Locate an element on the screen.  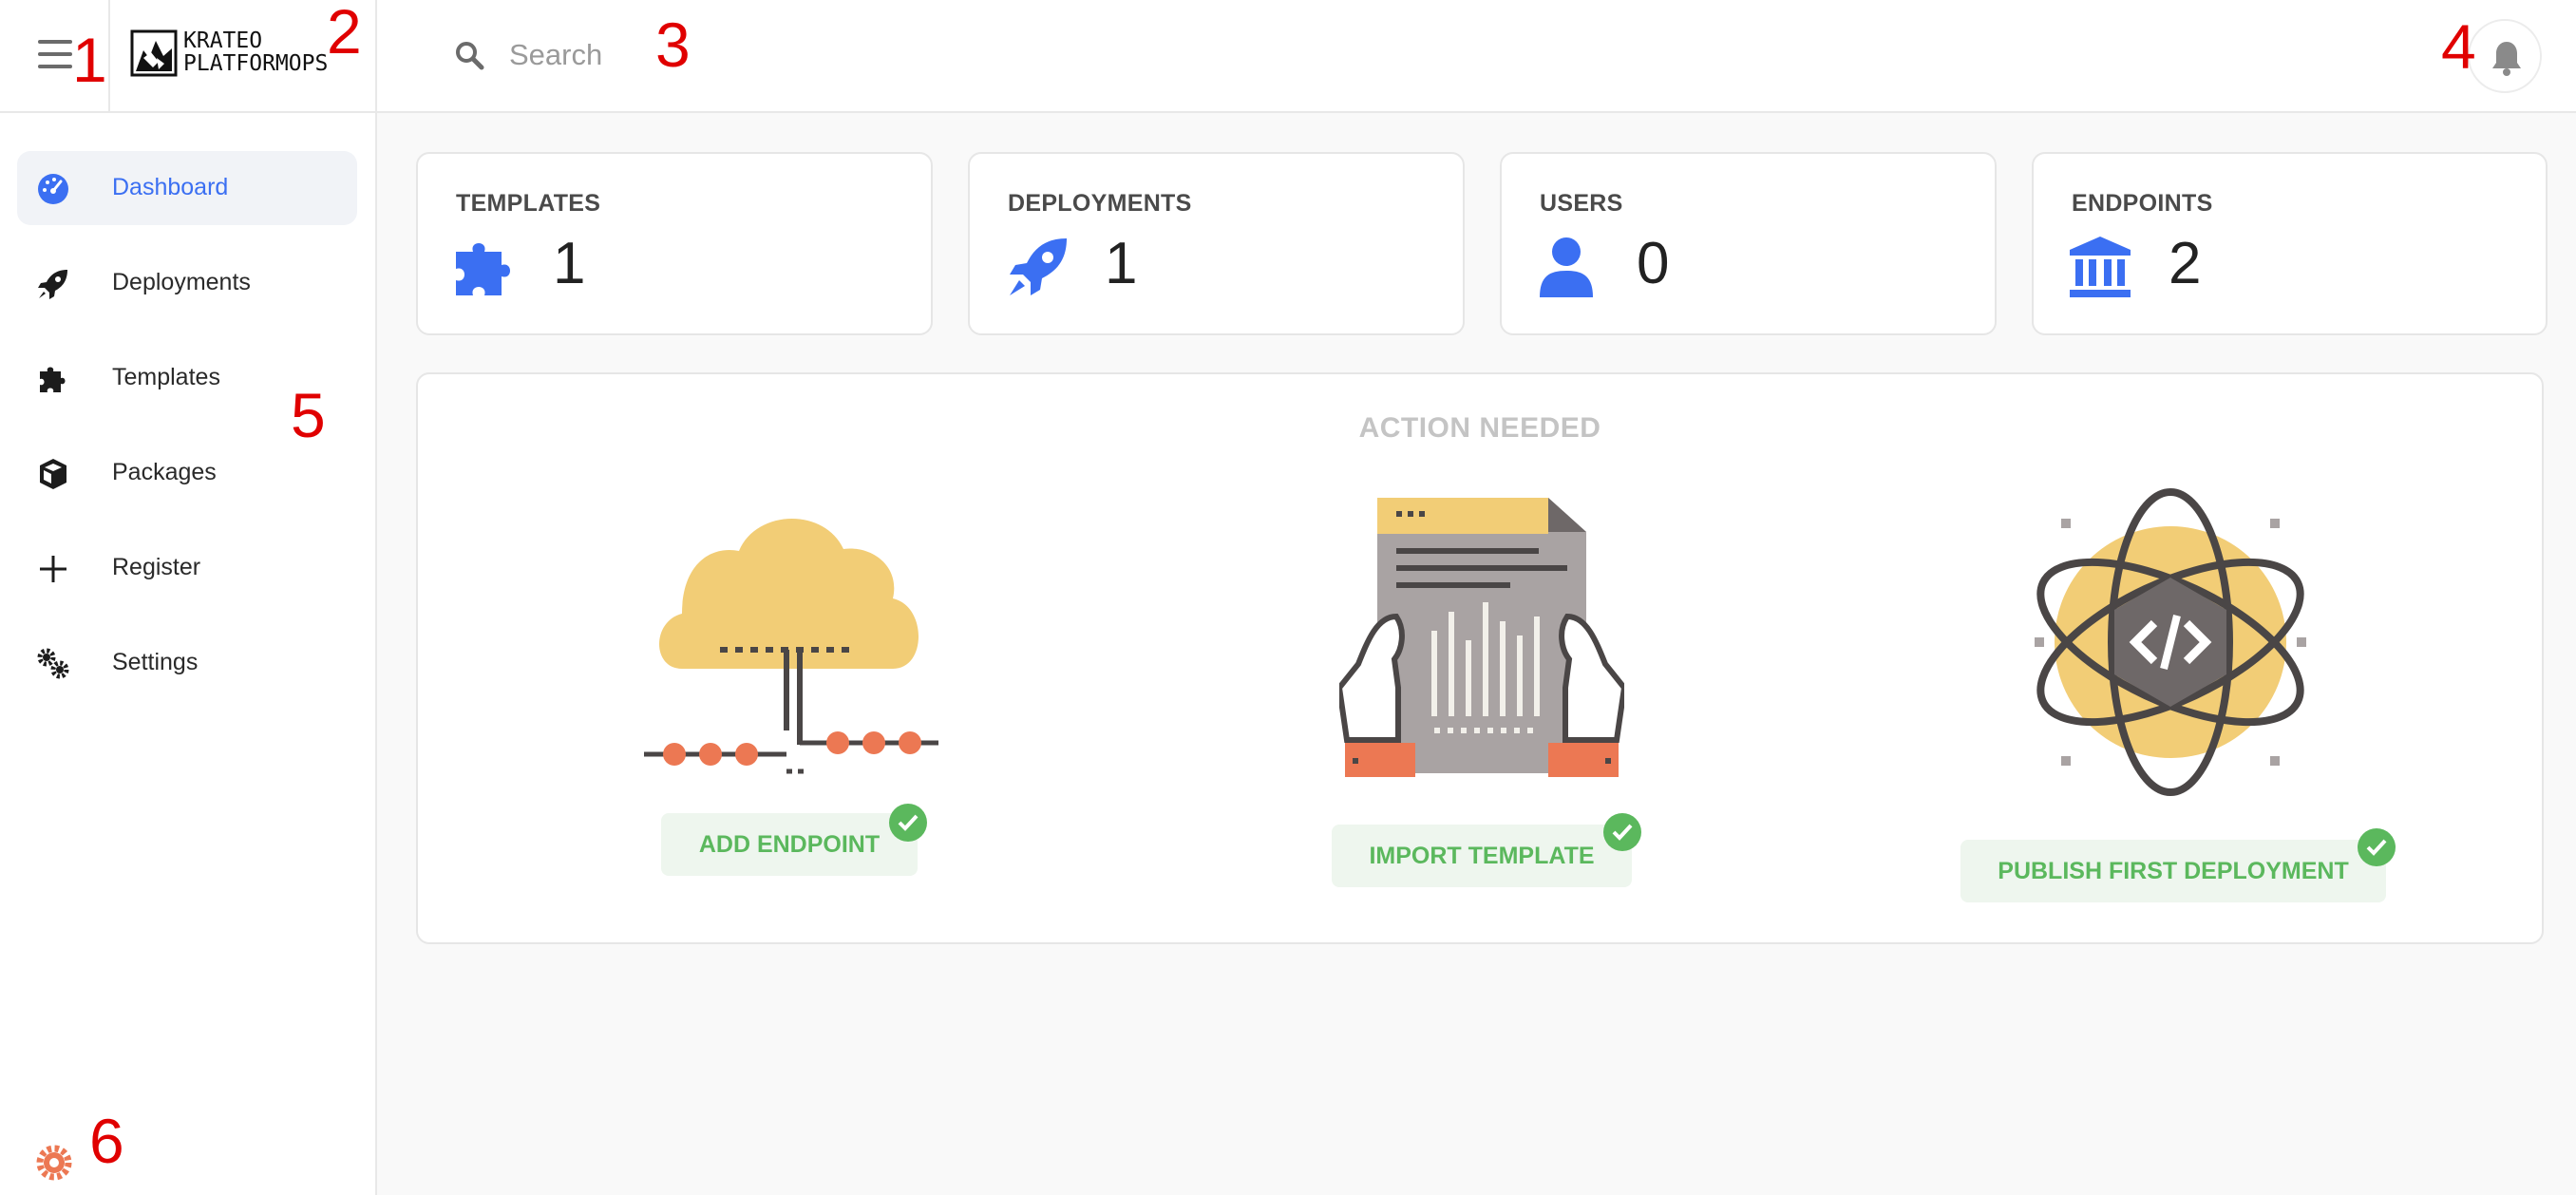
action-title: ACTION NEEDED is located at coordinates (1479, 428).